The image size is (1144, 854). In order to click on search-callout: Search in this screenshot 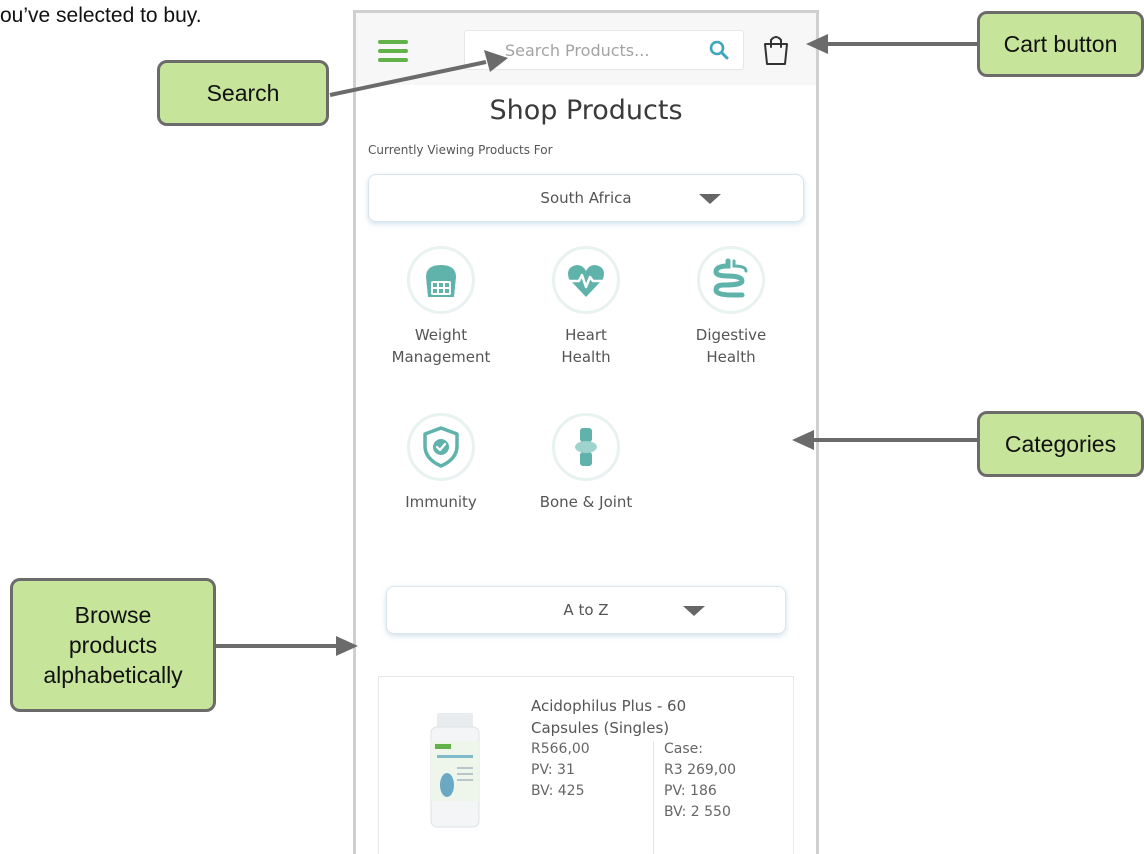, I will do `click(243, 93)`.